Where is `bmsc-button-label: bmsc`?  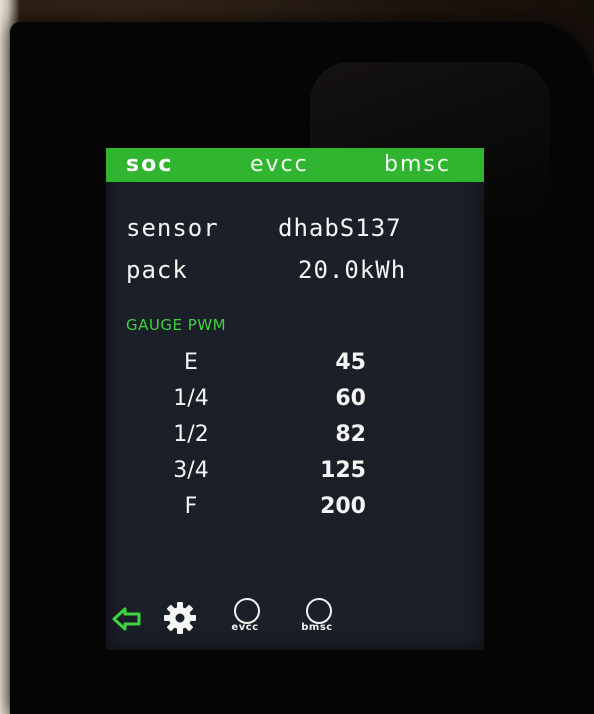 bmsc-button-label: bmsc is located at coordinates (317, 627).